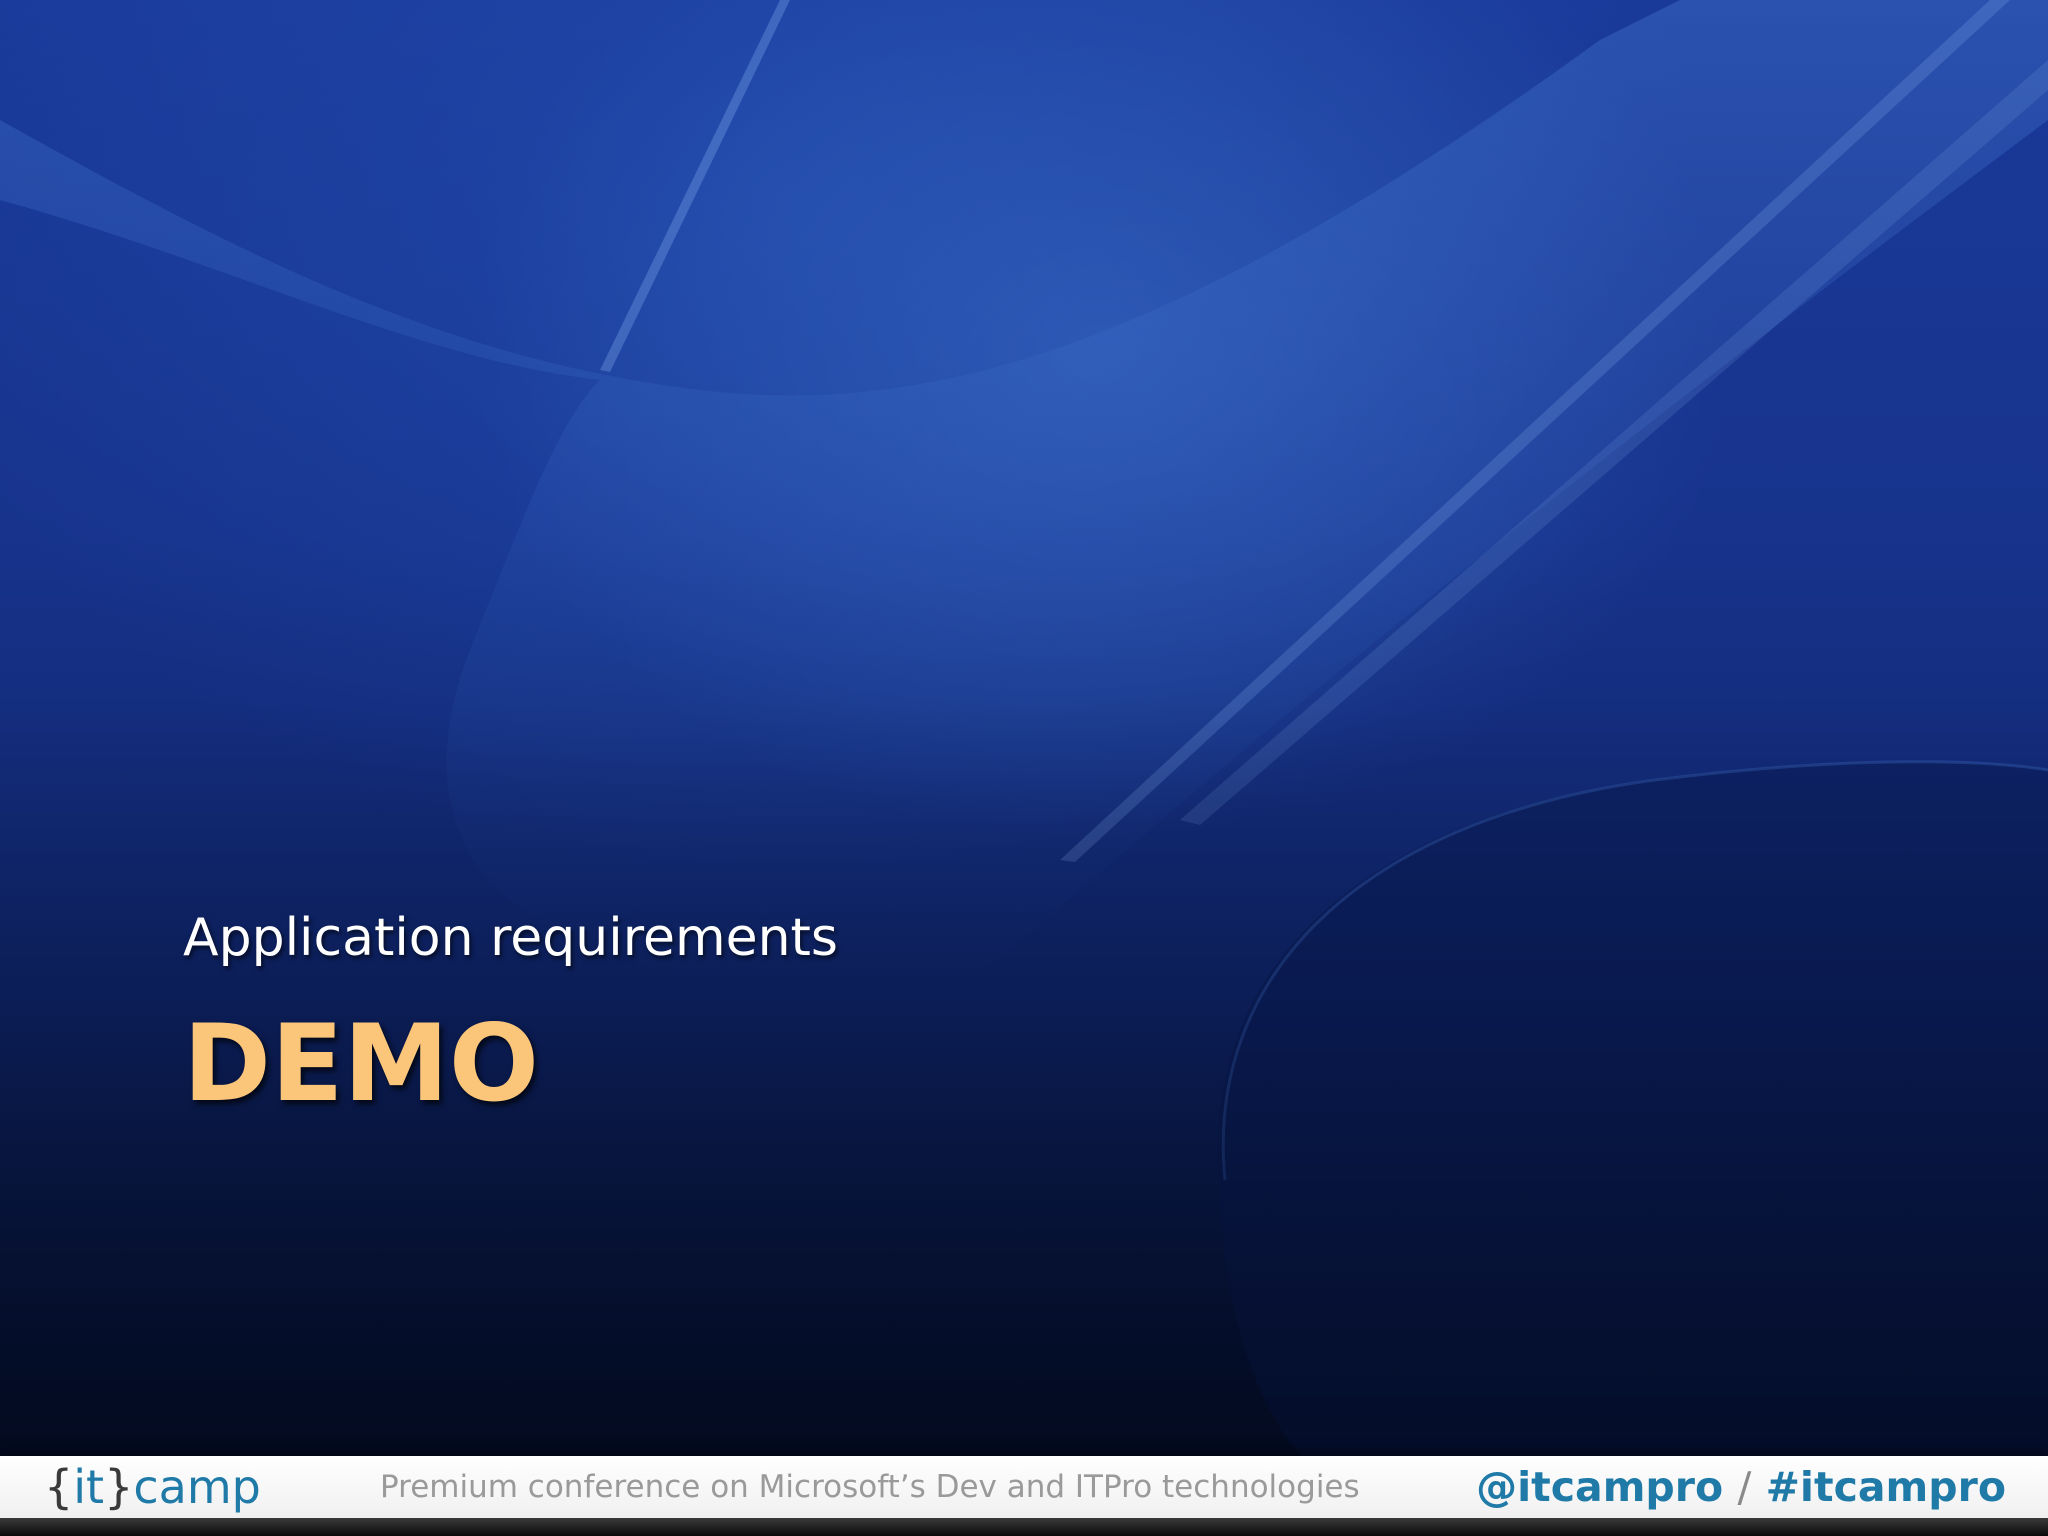  Describe the element at coordinates (361, 1063) in the screenshot. I see `slide-title: DEMO` at that location.